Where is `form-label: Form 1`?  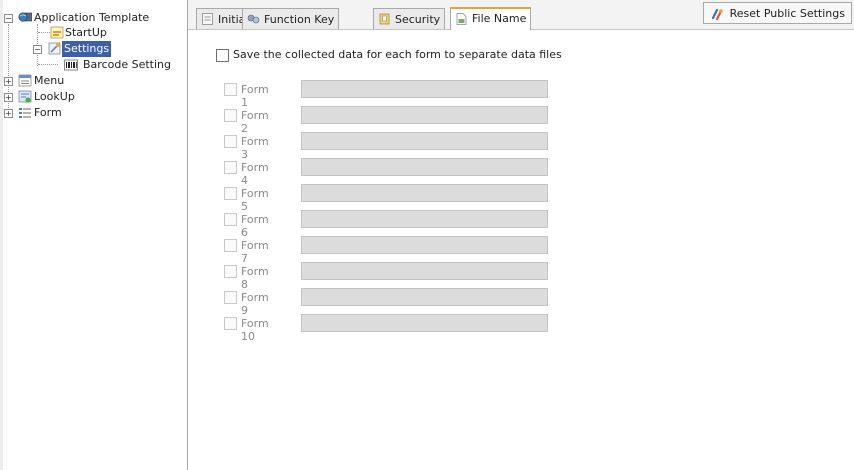
form-label: Form 1 is located at coordinates (255, 96).